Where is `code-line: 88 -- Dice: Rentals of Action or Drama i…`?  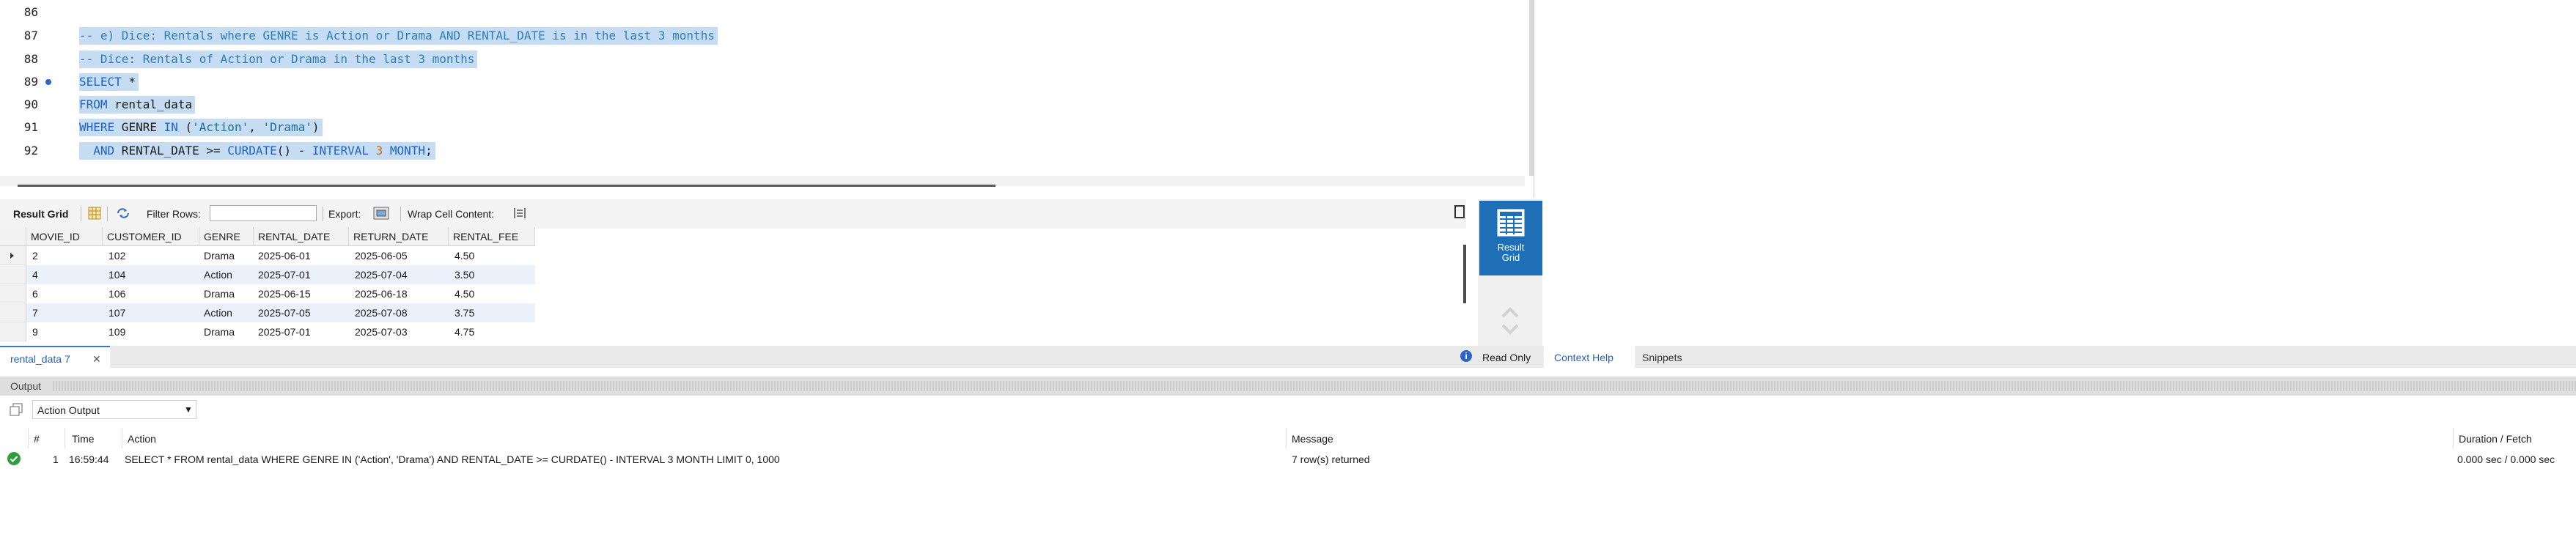
code-line: 88 -- Dice: Rentals of Action or Drama i… is located at coordinates (762, 59).